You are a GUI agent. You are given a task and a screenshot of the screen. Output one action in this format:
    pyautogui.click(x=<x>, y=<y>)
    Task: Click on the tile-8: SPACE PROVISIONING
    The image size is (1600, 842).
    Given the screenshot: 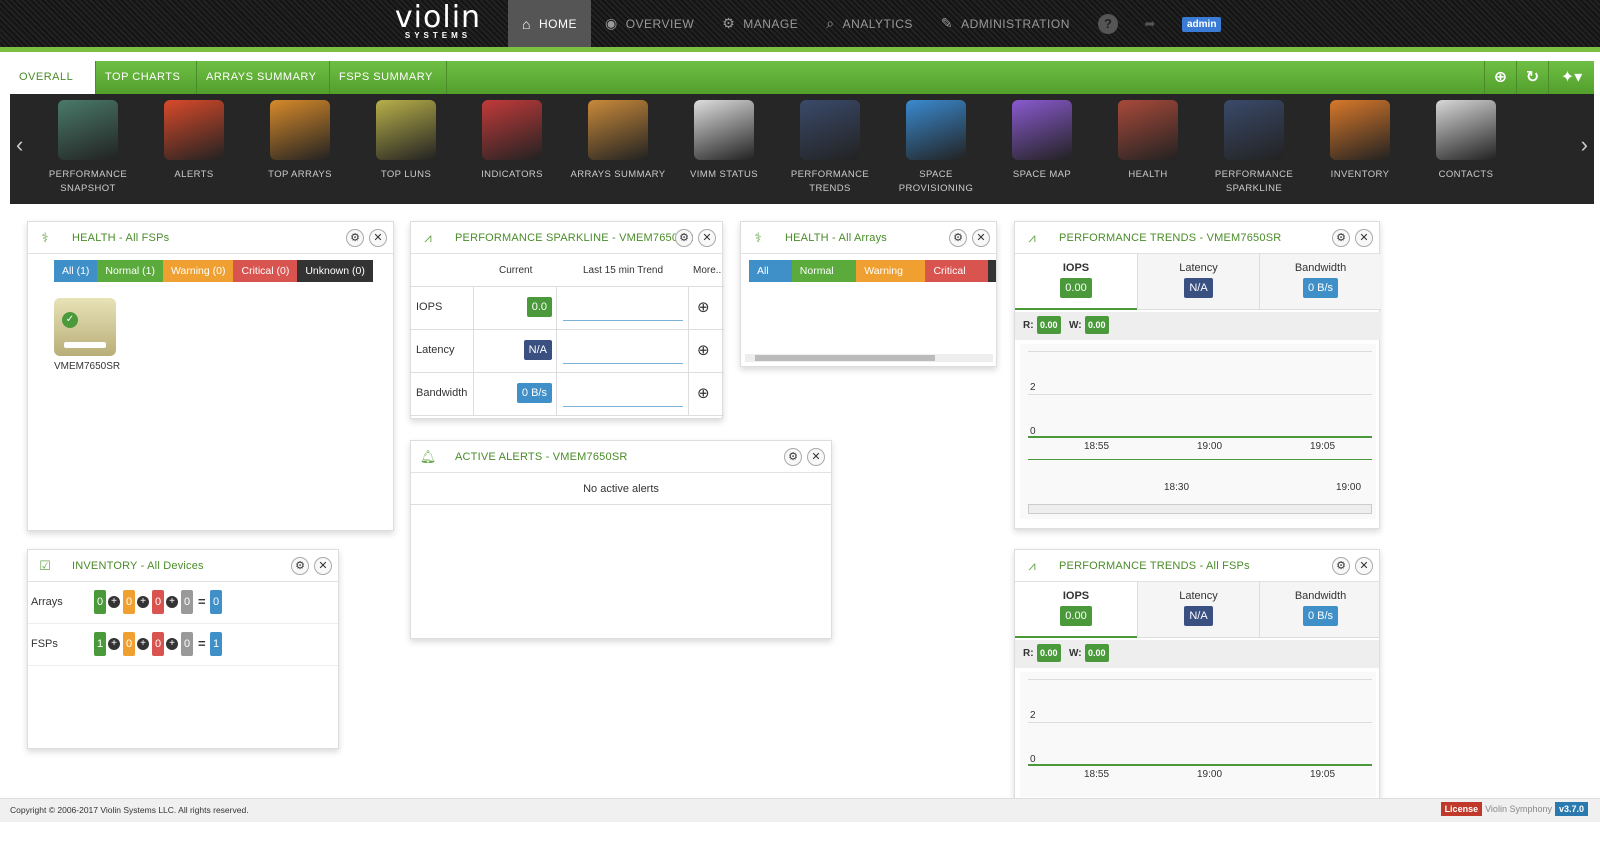 What is the action you would take?
    pyautogui.click(x=936, y=148)
    